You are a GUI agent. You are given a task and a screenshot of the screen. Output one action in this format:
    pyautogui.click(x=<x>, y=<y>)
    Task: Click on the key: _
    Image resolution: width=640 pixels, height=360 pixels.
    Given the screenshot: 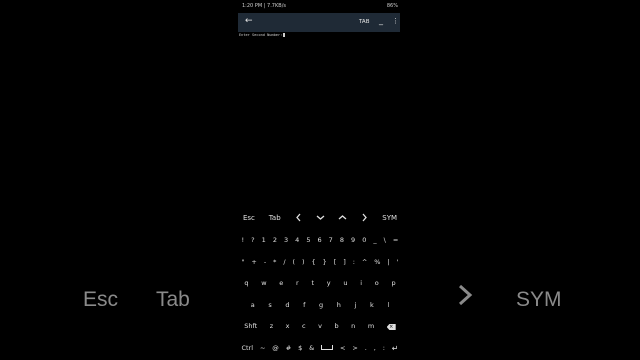 What is the action you would take?
    pyautogui.click(x=374, y=240)
    